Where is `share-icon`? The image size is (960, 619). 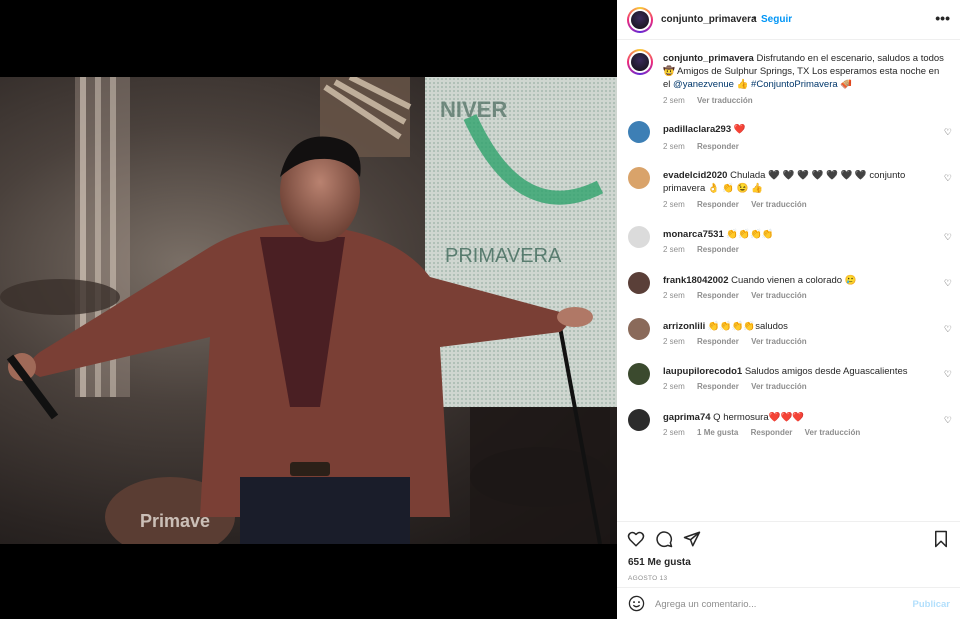
share-icon is located at coordinates (692, 539).